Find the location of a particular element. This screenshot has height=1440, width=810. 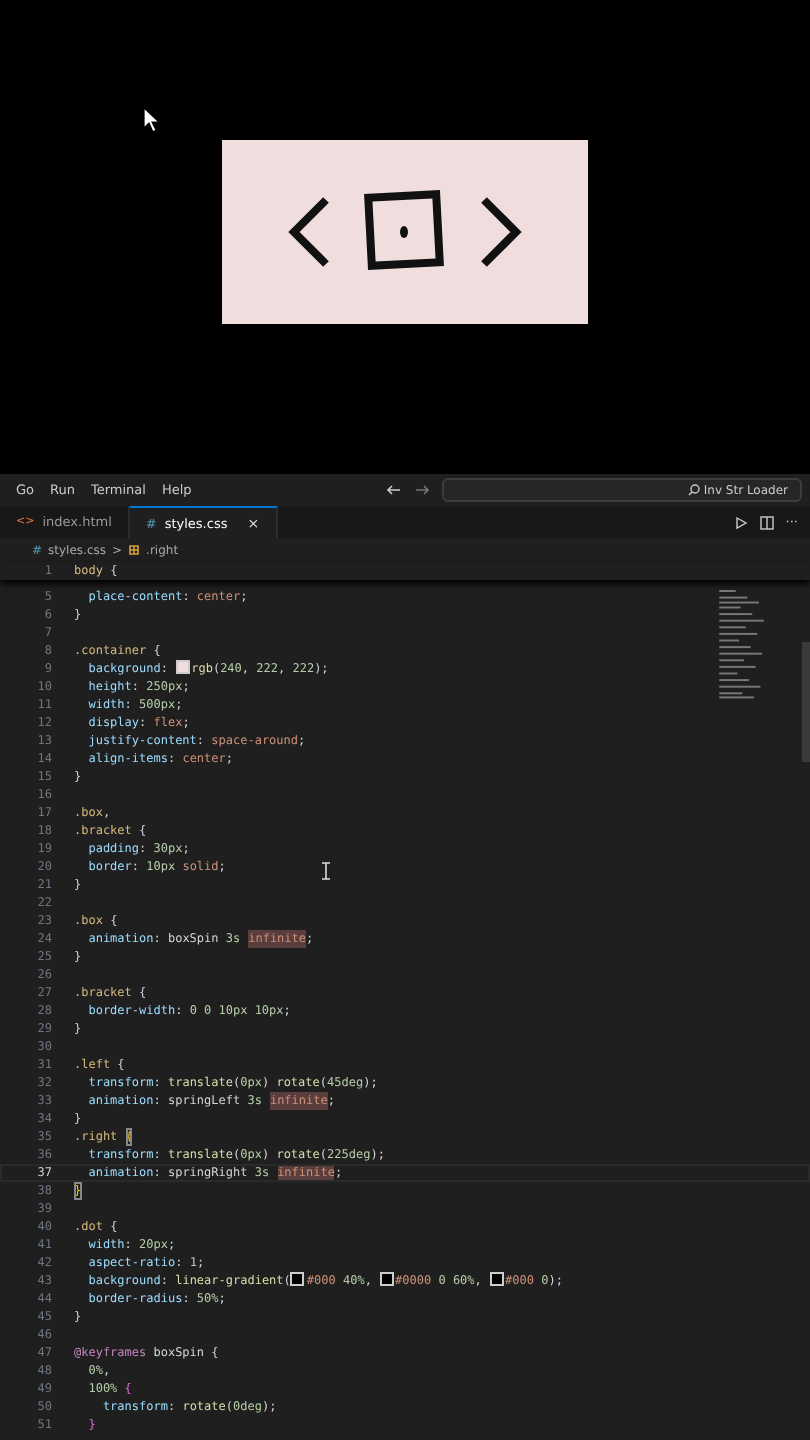

forward-arrow-icon is located at coordinates (422, 490).